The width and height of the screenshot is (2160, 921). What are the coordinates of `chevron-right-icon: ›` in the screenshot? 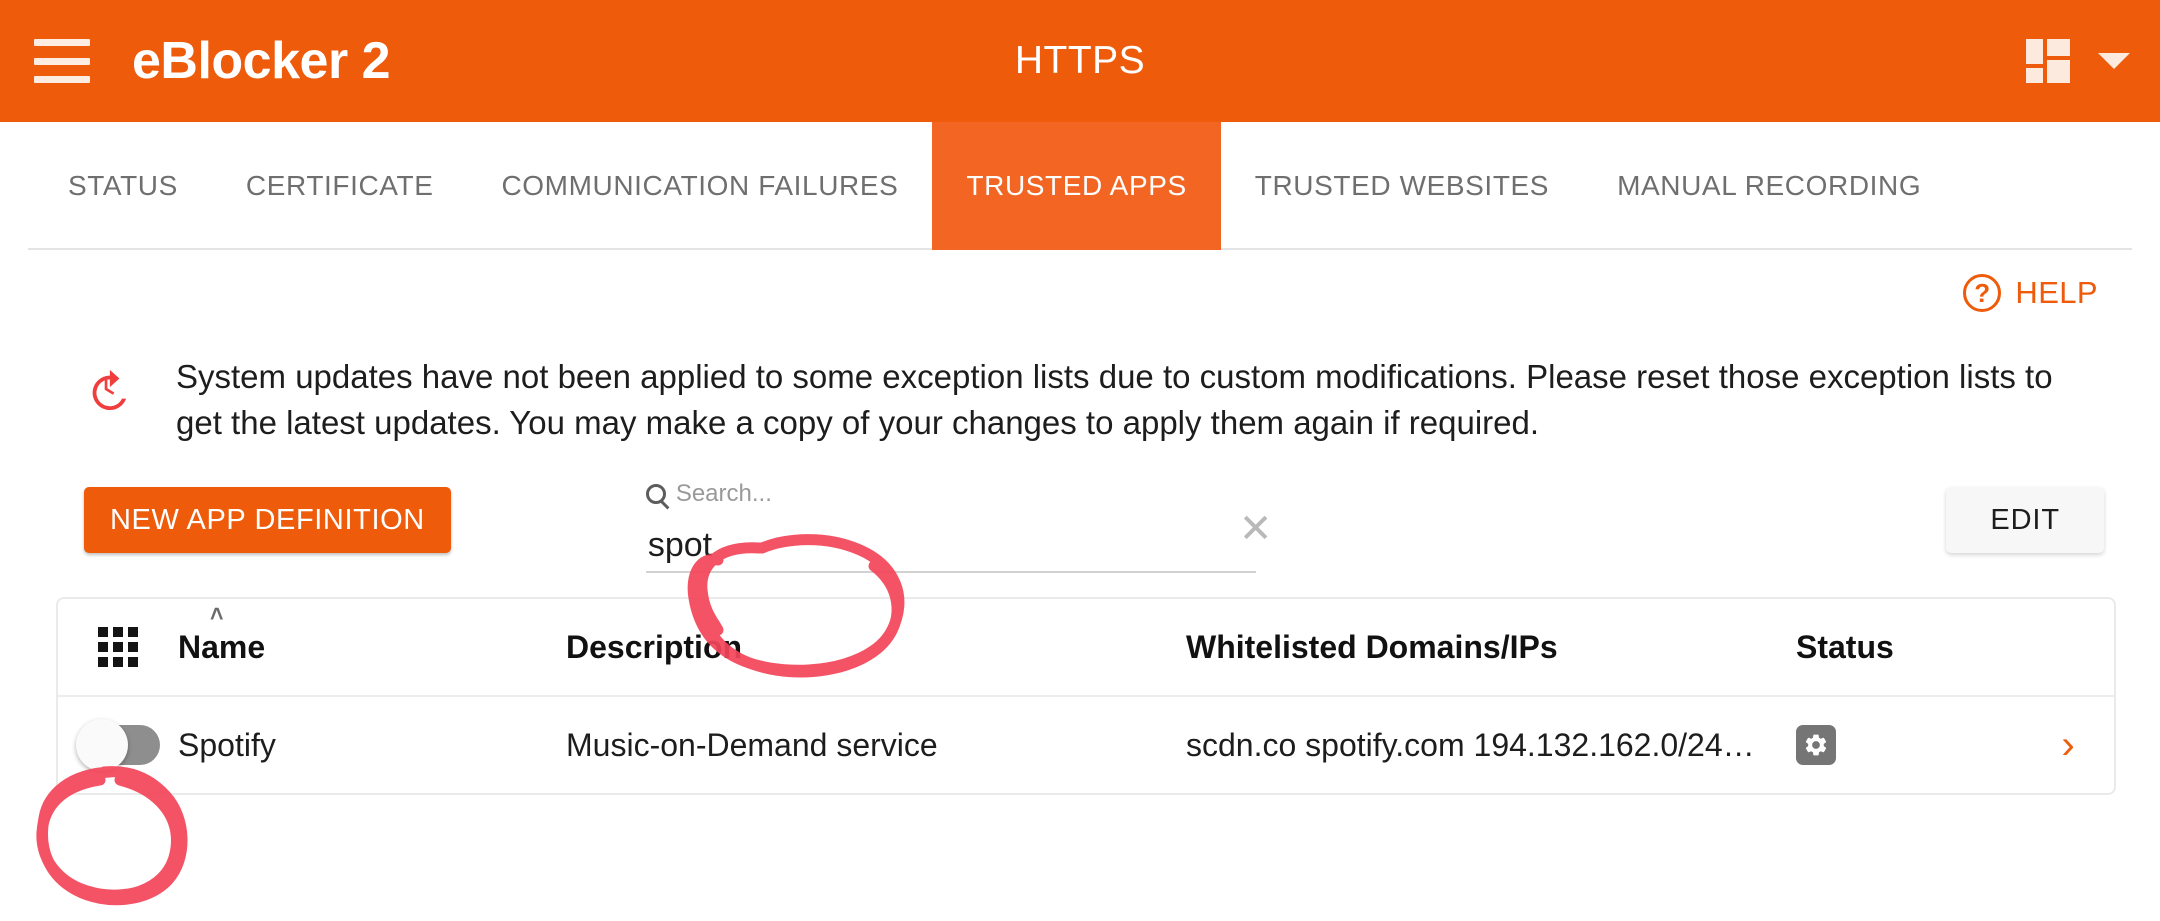 It's located at (2068, 745).